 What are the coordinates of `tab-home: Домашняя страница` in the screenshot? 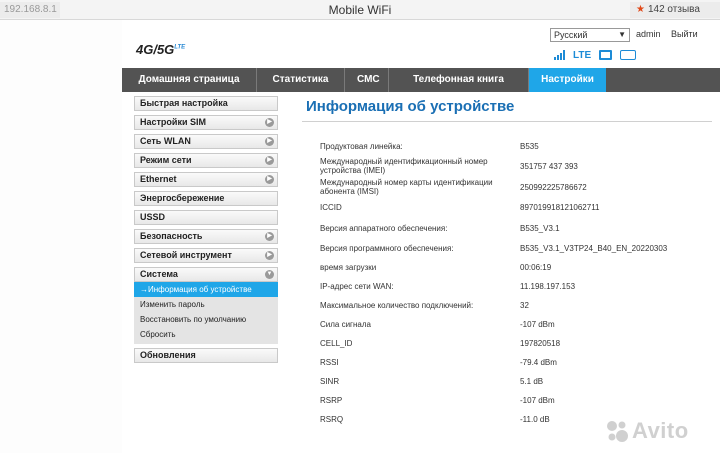 It's located at (189, 80).